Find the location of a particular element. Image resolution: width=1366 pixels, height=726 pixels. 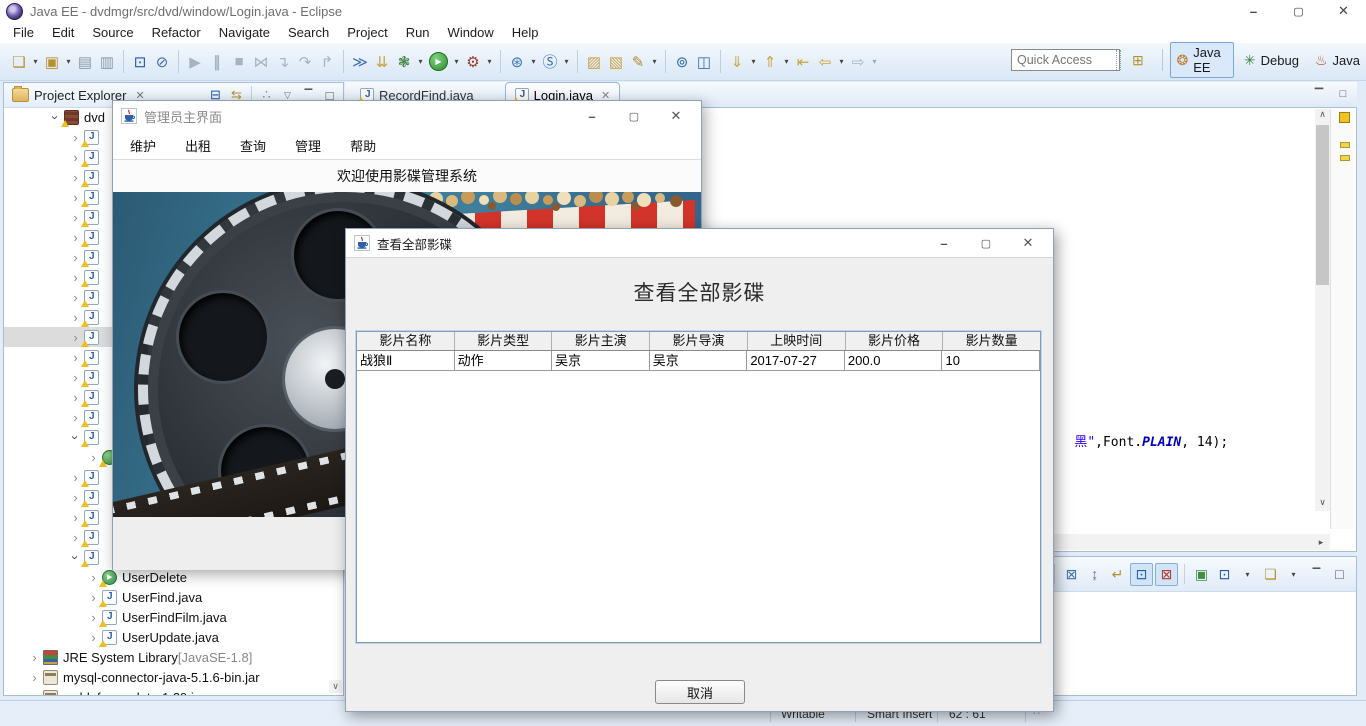

tree-item-jre: › JRE System Library [JavaSE-1.8] is located at coordinates (173, 657).